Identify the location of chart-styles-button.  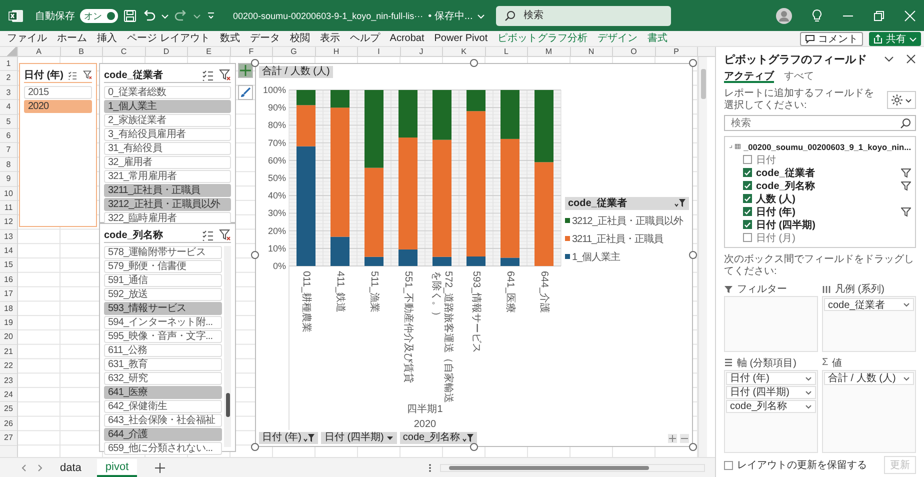
(245, 92).